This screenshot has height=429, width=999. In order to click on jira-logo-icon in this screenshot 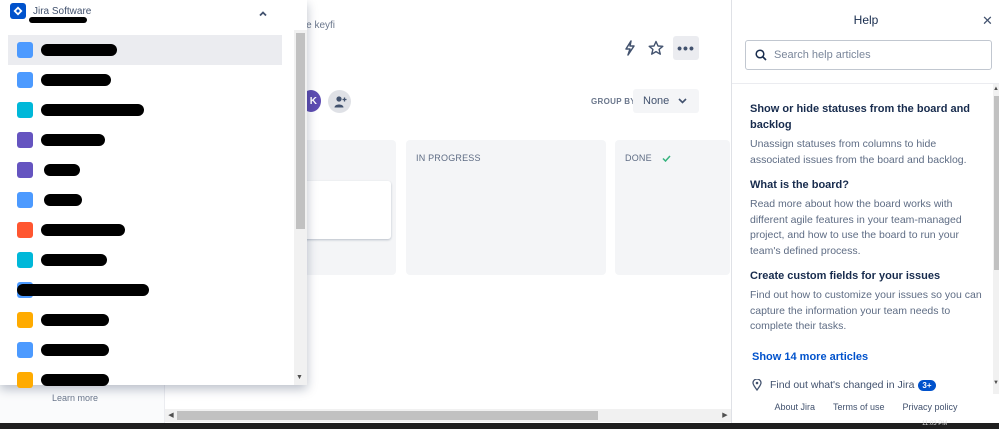, I will do `click(18, 11)`.